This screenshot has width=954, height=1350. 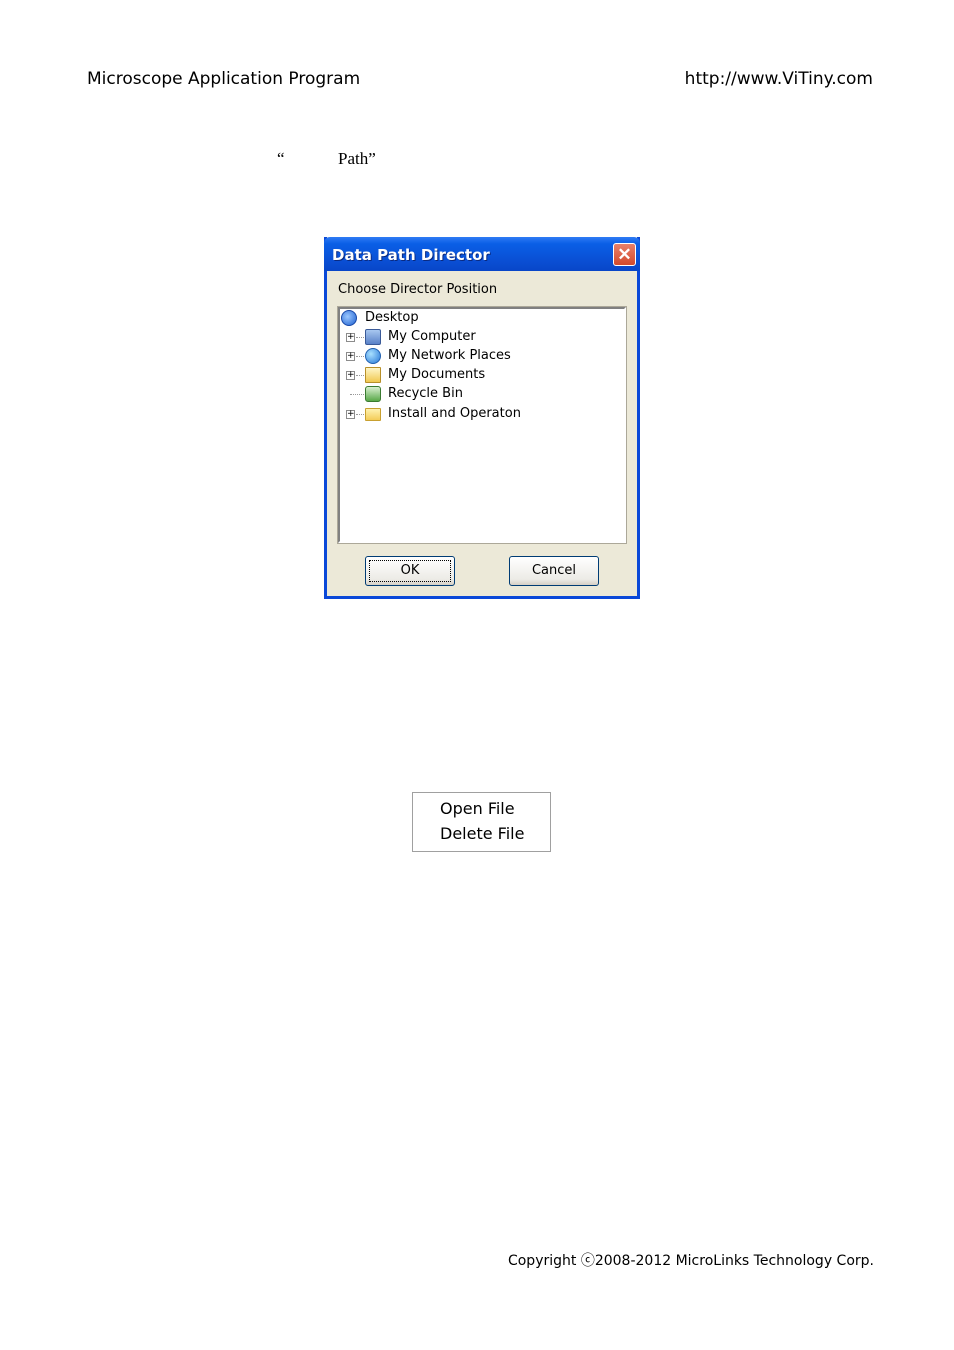 I want to click on network-places-icon, so click(x=373, y=356).